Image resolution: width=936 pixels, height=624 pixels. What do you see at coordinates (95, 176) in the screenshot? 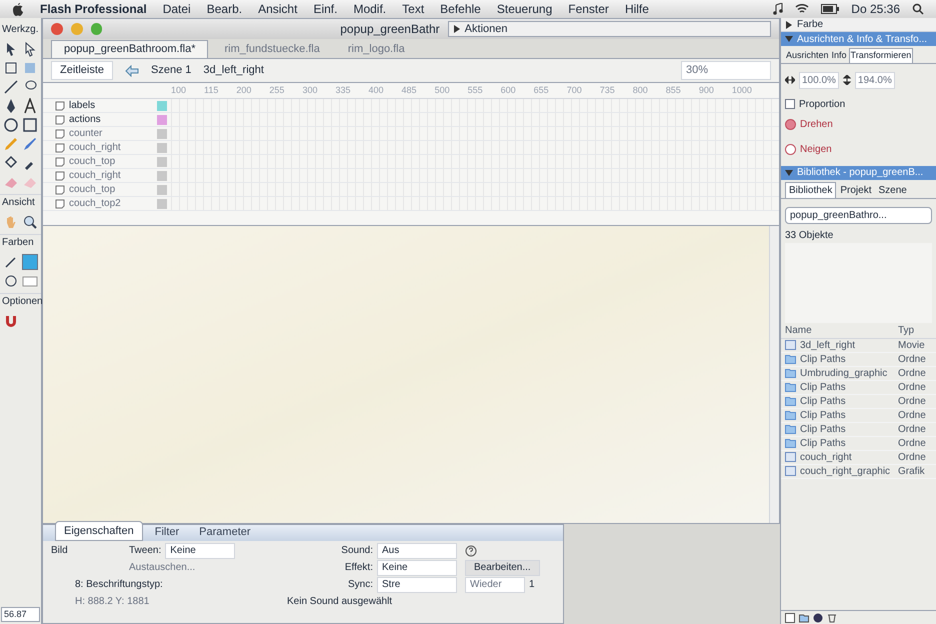
I see `layer-name: couch_right` at bounding box center [95, 176].